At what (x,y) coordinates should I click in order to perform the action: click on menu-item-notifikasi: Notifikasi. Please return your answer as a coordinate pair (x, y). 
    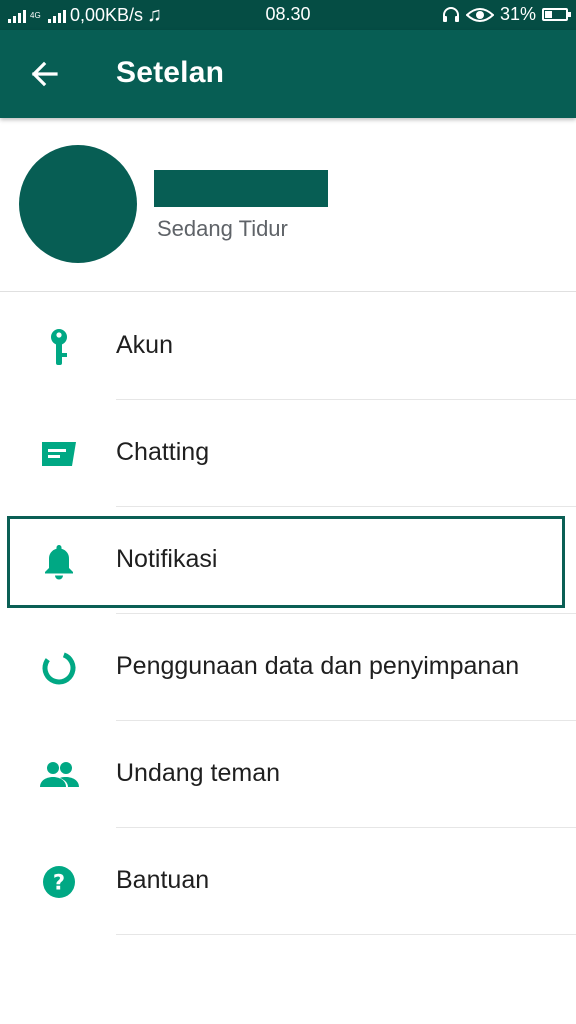
    Looking at the image, I should click on (288, 560).